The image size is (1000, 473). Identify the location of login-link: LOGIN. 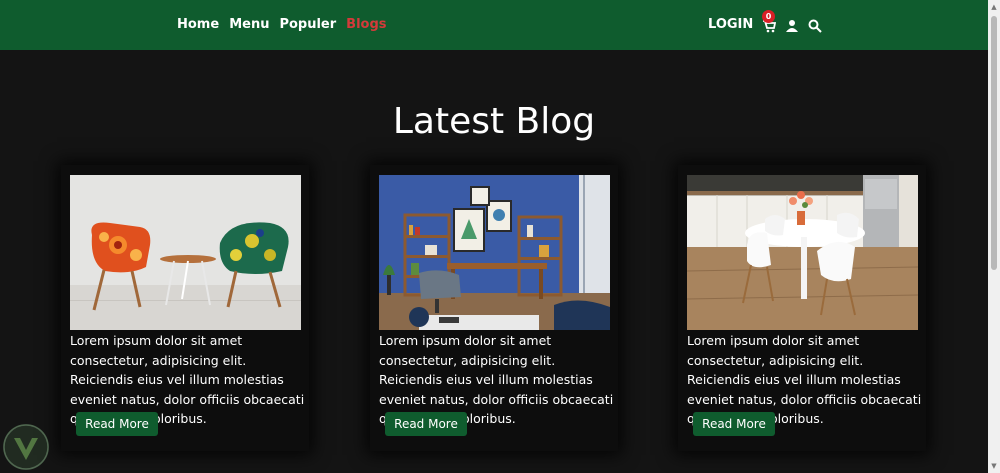
(730, 24).